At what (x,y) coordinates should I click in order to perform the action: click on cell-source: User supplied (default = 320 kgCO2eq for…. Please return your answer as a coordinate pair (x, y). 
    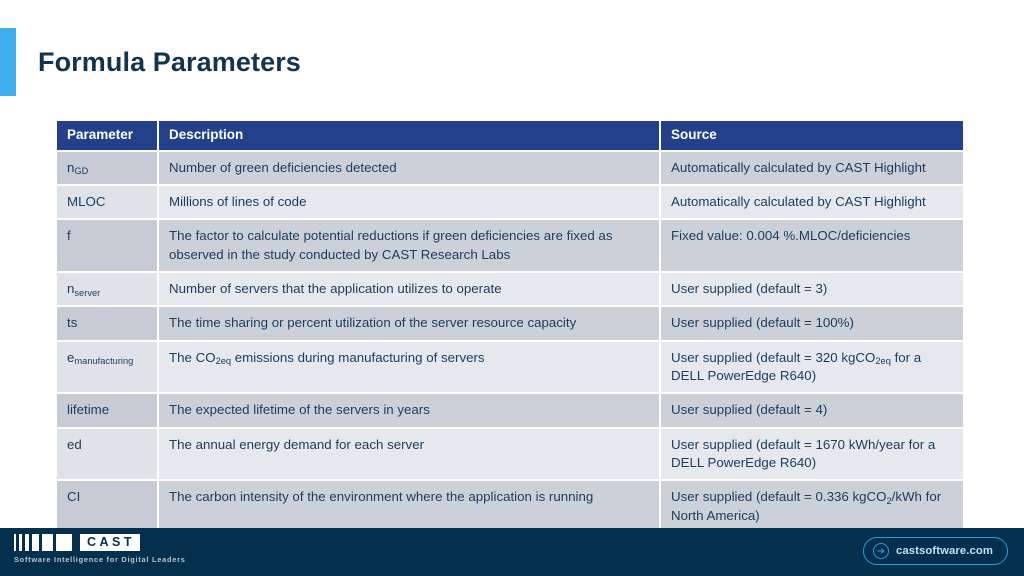
    Looking at the image, I should click on (811, 367).